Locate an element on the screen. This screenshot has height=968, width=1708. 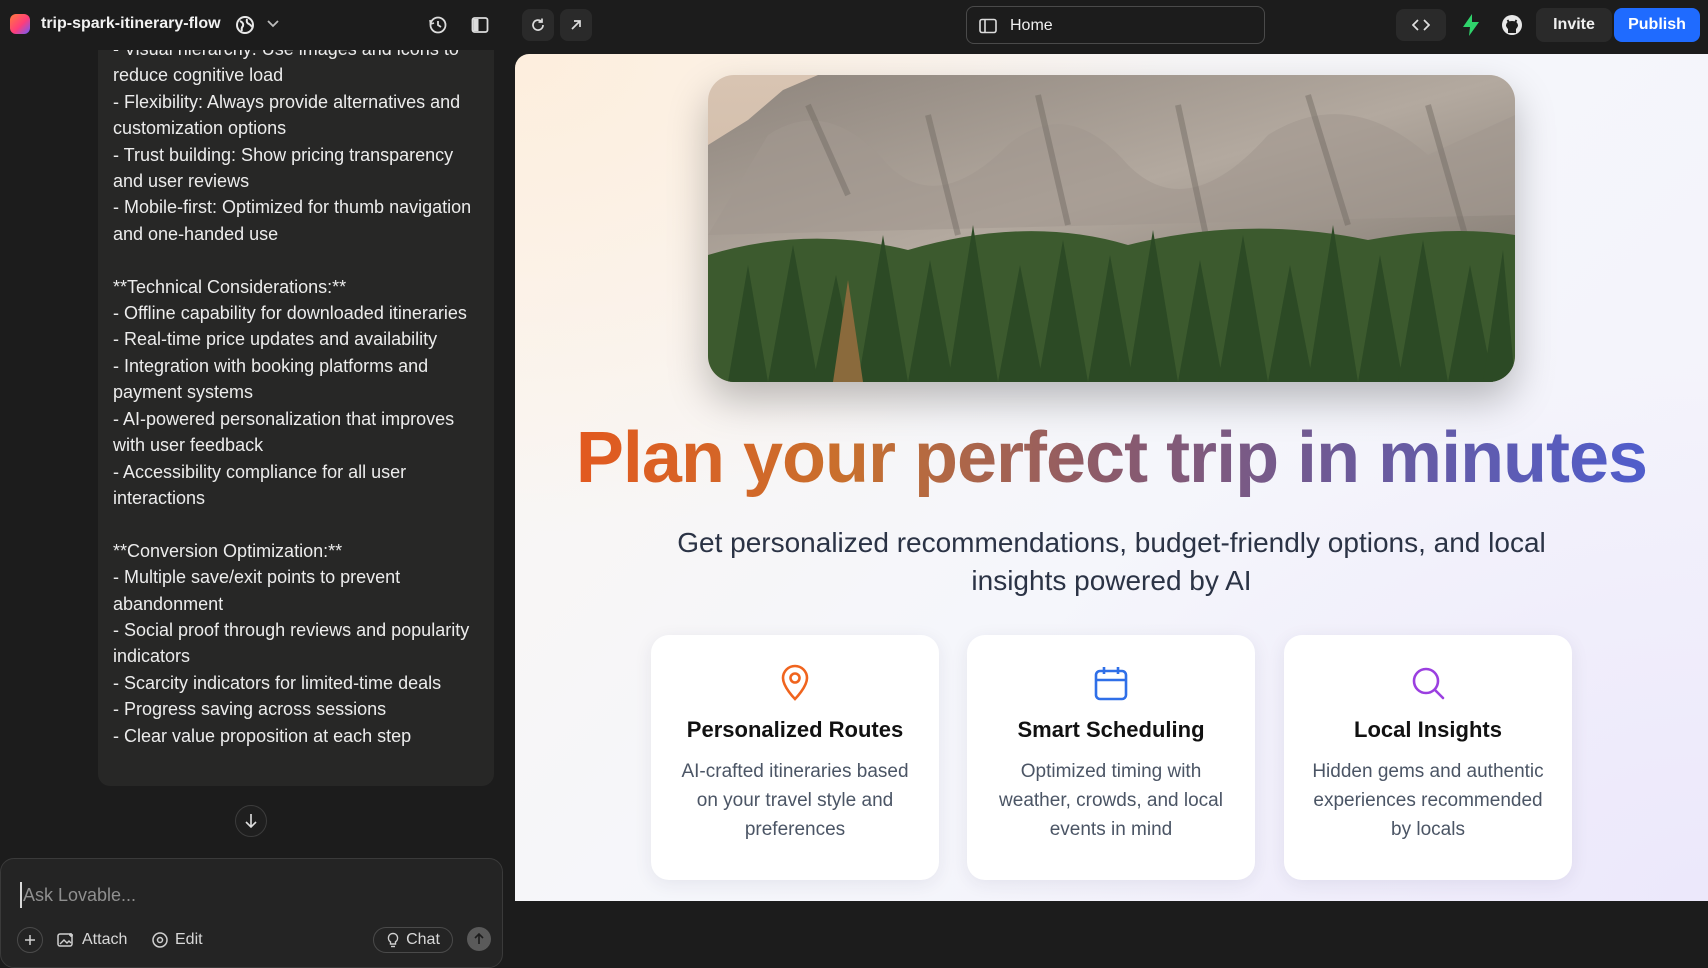
arrow-up-right-icon is located at coordinates (576, 25).